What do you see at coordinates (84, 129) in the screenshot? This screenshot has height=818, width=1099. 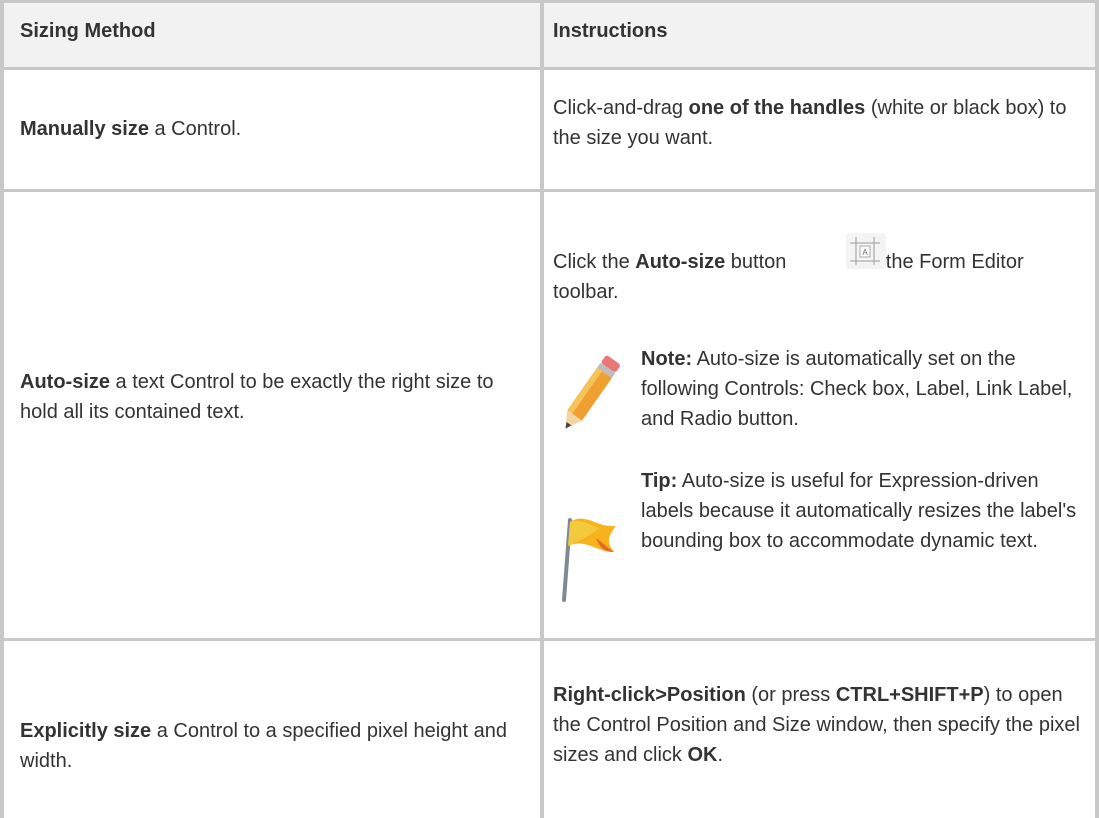 I see `method-name: Manually size` at bounding box center [84, 129].